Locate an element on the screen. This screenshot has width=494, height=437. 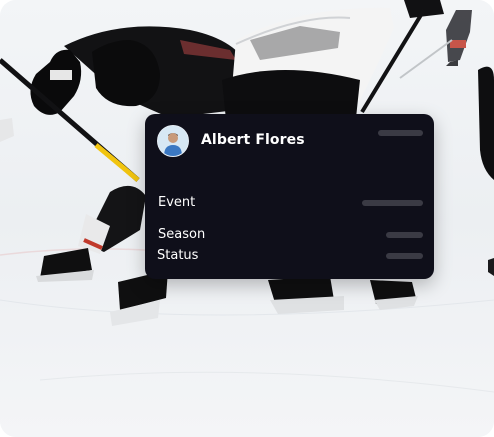
status-label: Status is located at coordinates (178, 255).